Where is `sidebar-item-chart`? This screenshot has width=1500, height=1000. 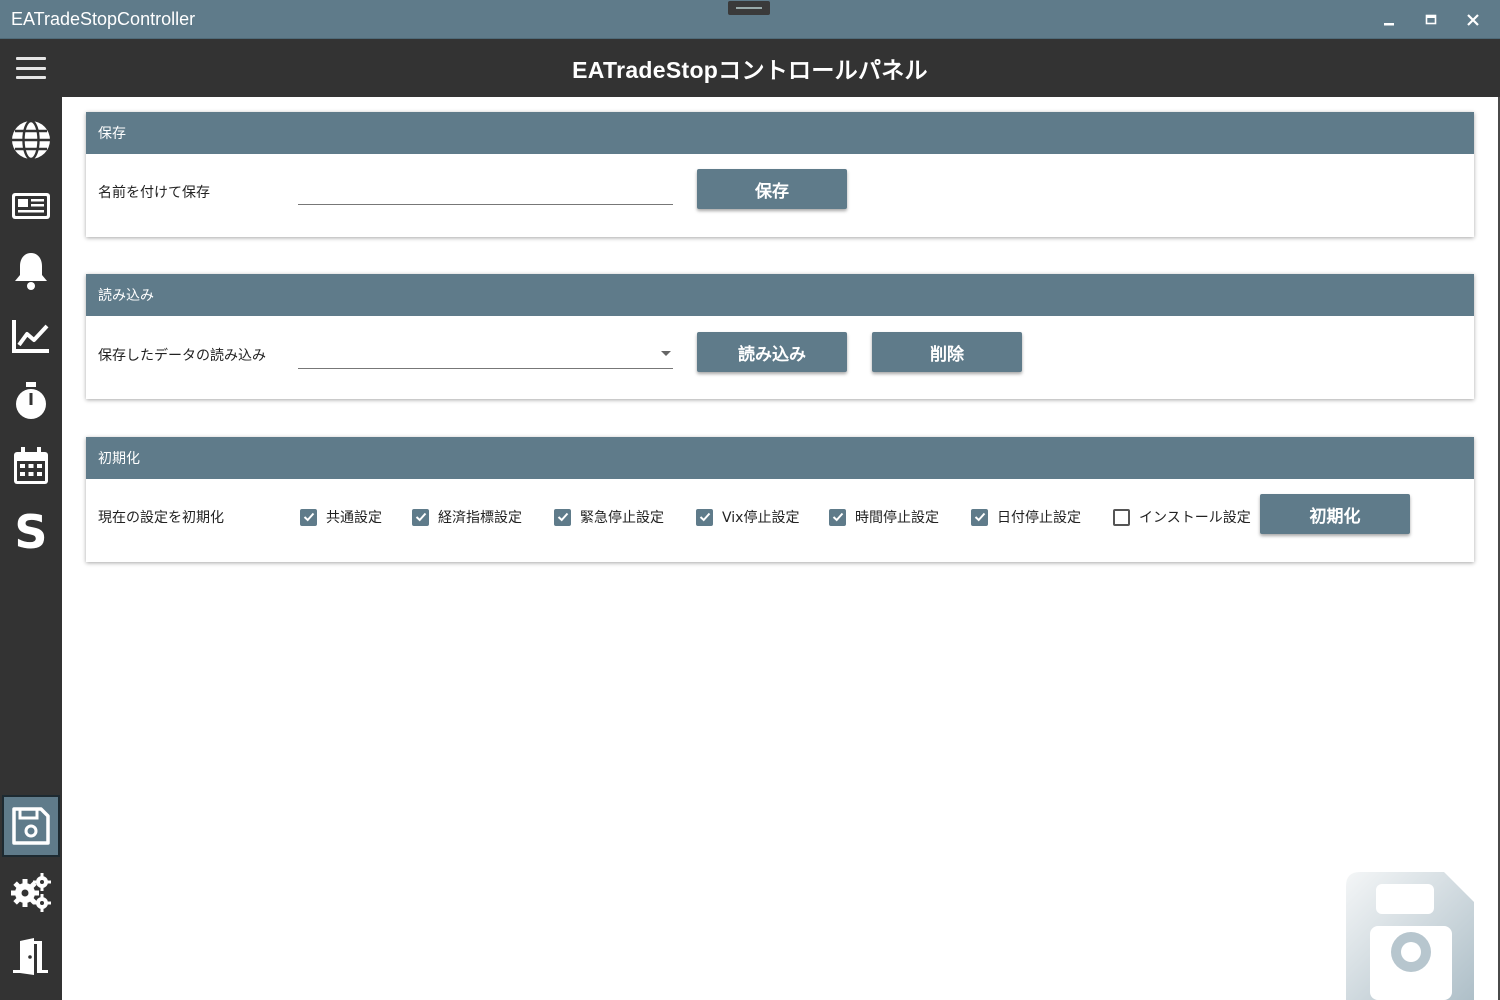 sidebar-item-chart is located at coordinates (31, 336).